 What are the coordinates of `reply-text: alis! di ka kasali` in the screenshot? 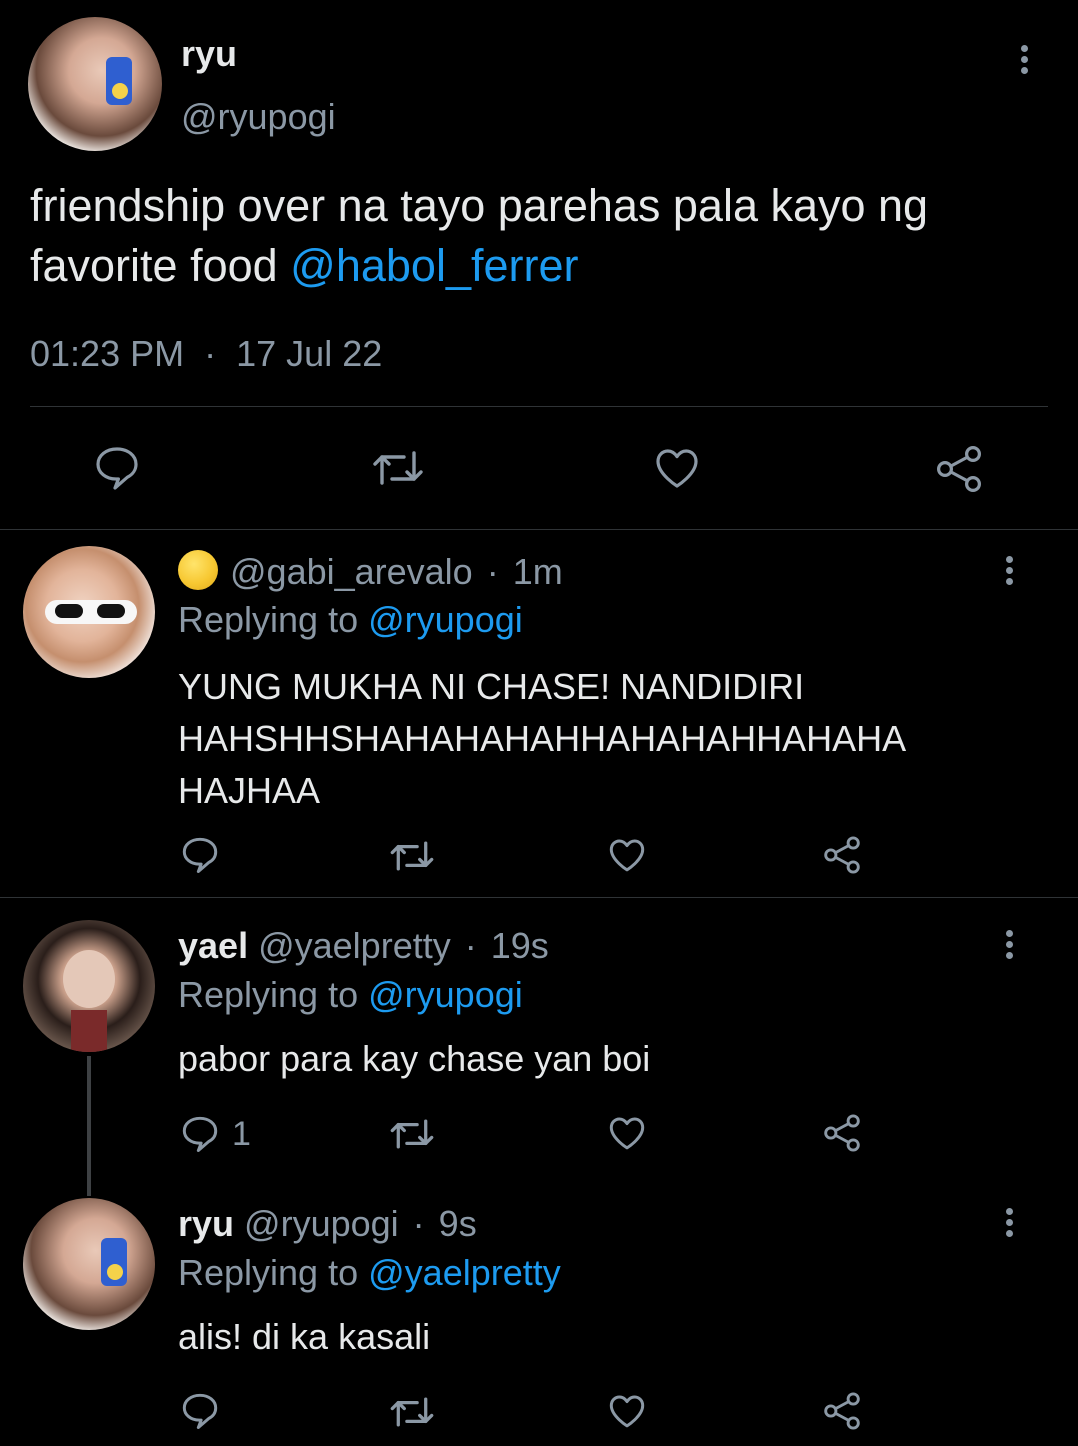 It's located at (304, 1336).